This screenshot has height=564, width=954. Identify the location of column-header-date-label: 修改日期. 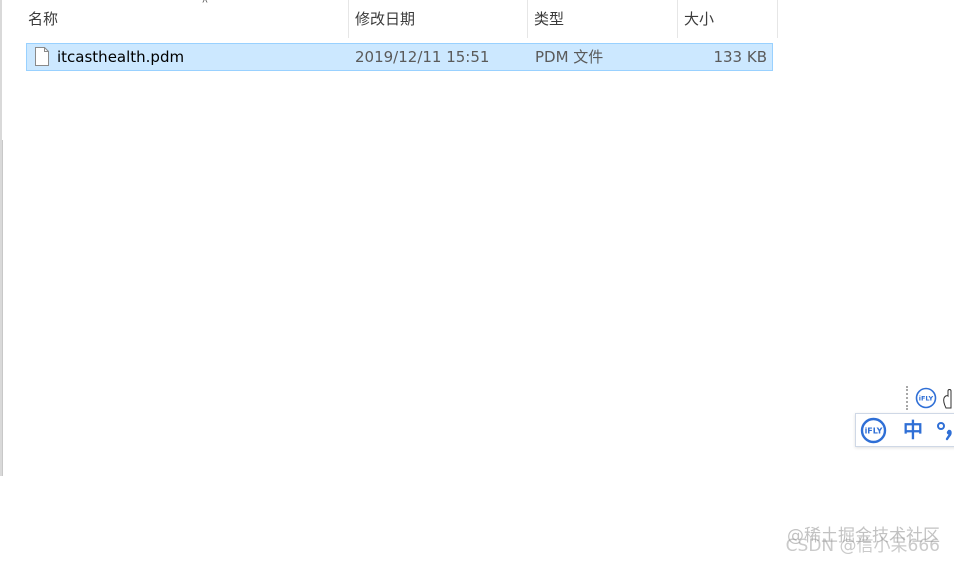
(385, 19).